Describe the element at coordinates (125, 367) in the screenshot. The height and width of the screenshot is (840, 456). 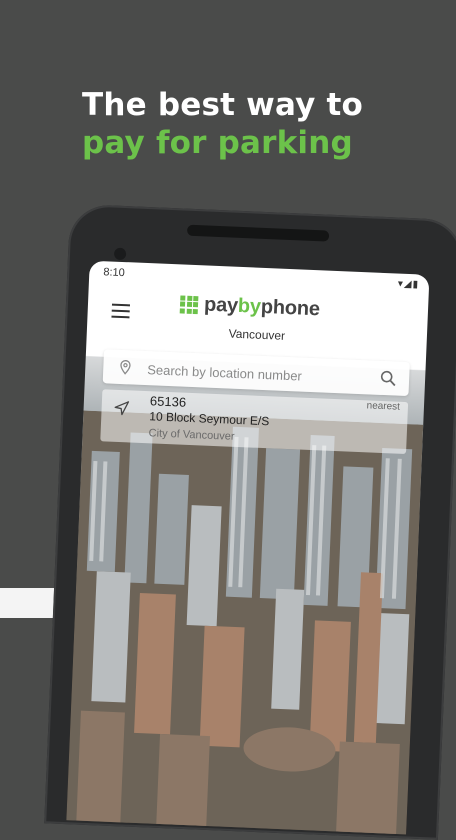
I see `location-pin-icon` at that location.